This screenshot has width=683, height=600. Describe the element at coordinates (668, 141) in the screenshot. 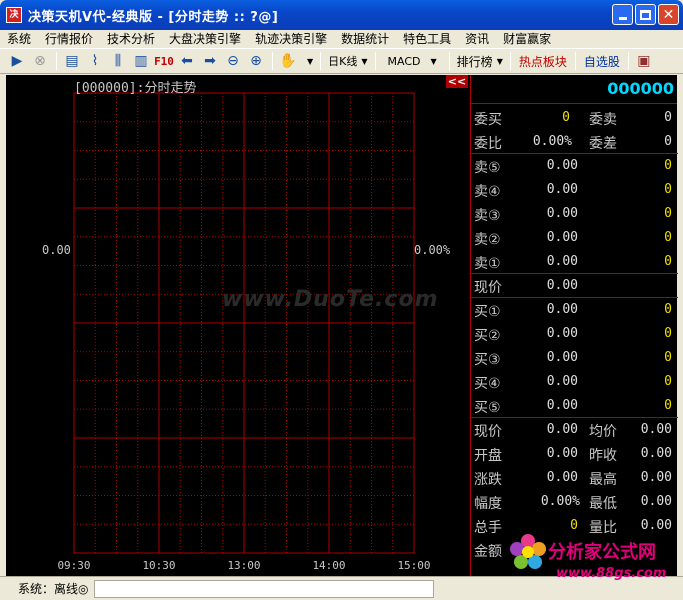

I see `weicha-value: 0` at that location.